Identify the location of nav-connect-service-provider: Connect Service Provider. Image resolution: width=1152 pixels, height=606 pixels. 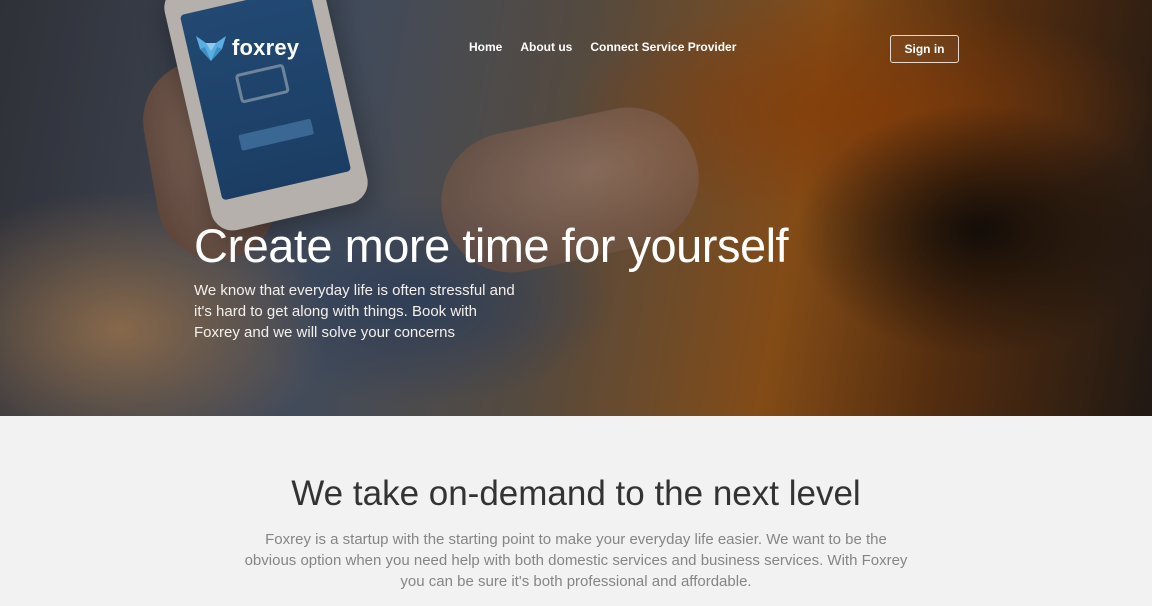
(663, 47).